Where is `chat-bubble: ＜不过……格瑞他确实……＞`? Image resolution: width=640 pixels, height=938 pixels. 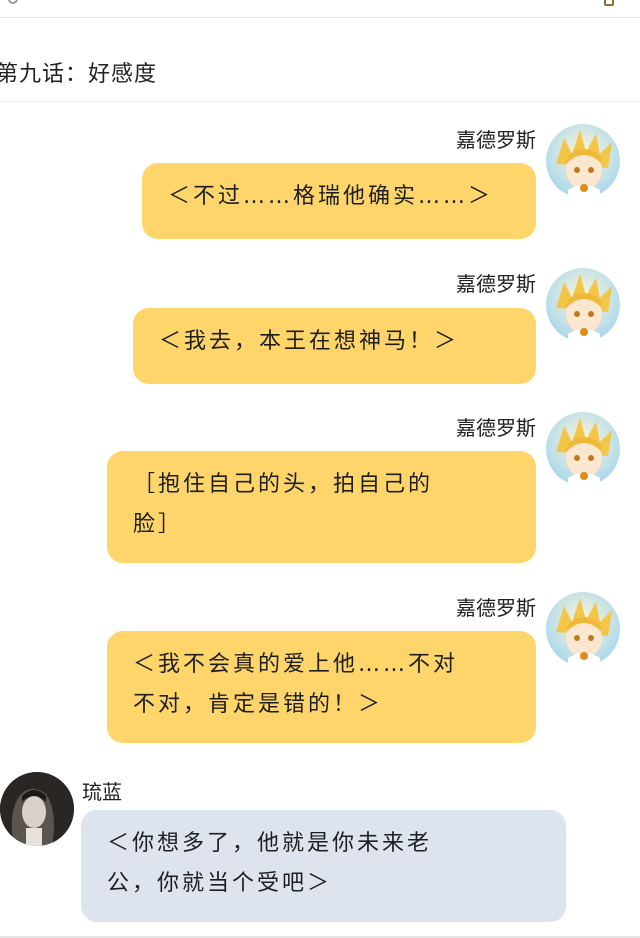 chat-bubble: ＜不过……格瑞他确实……＞ is located at coordinates (339, 201).